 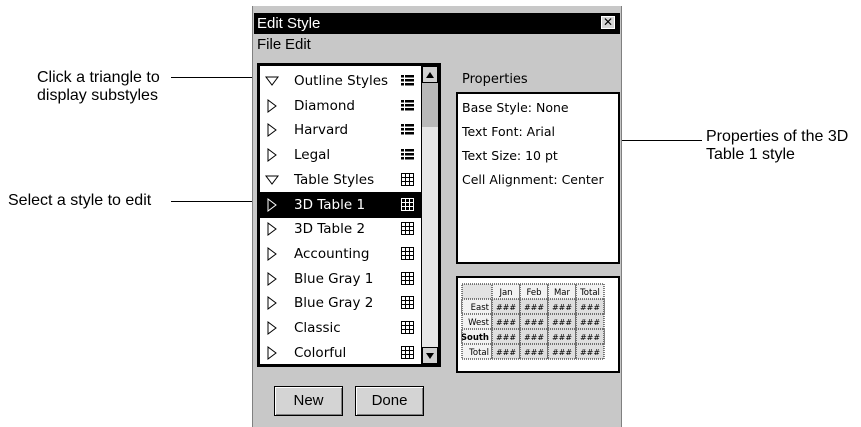 I want to click on scroll-down-button, so click(x=430, y=355).